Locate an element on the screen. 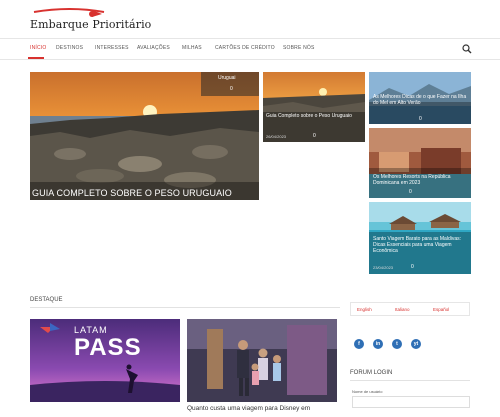 The width and height of the screenshot is (500, 417). youtube-icon: yt is located at coordinates (416, 344).